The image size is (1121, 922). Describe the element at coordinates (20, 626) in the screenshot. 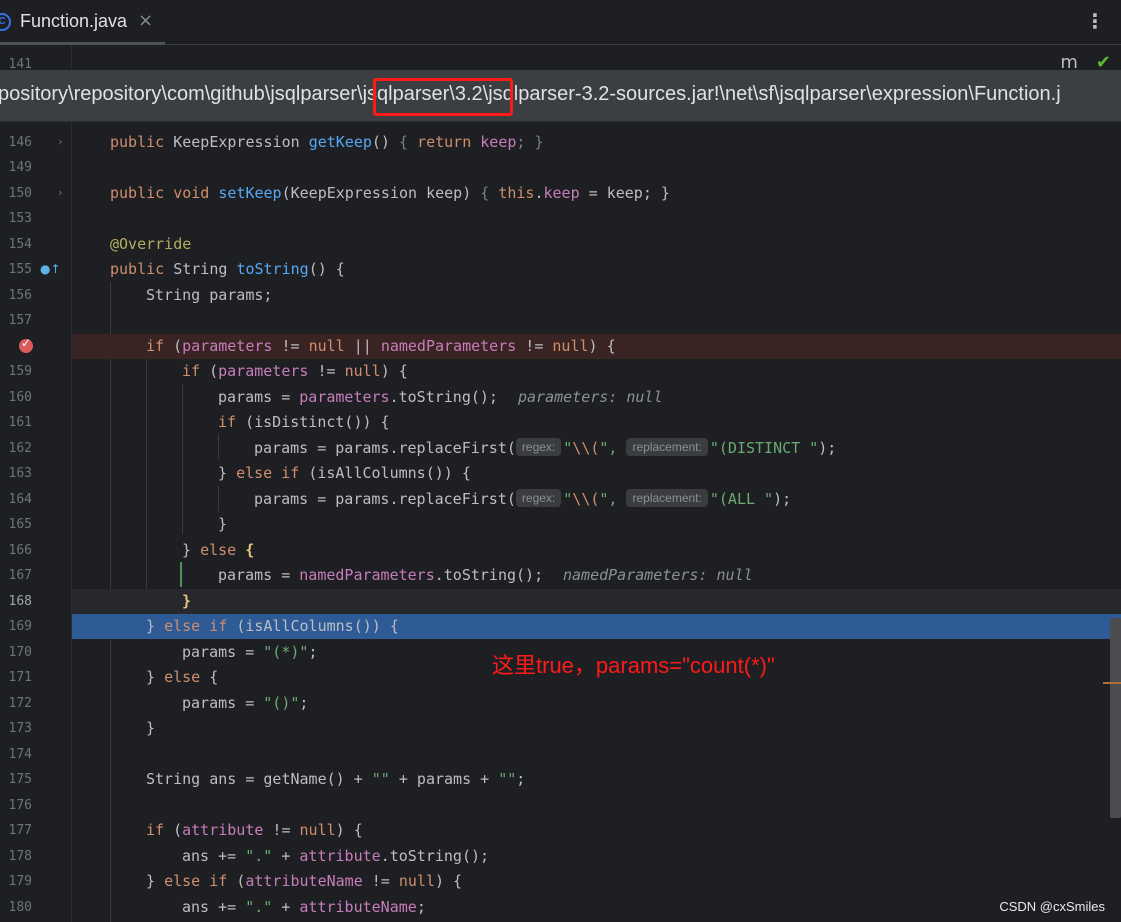

I see `line-number: 169` at that location.